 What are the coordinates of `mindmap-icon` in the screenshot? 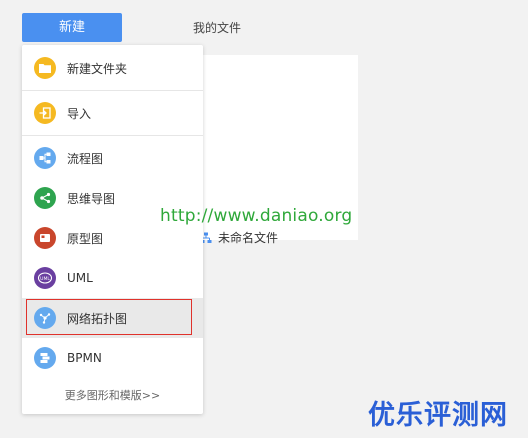 It's located at (45, 198).